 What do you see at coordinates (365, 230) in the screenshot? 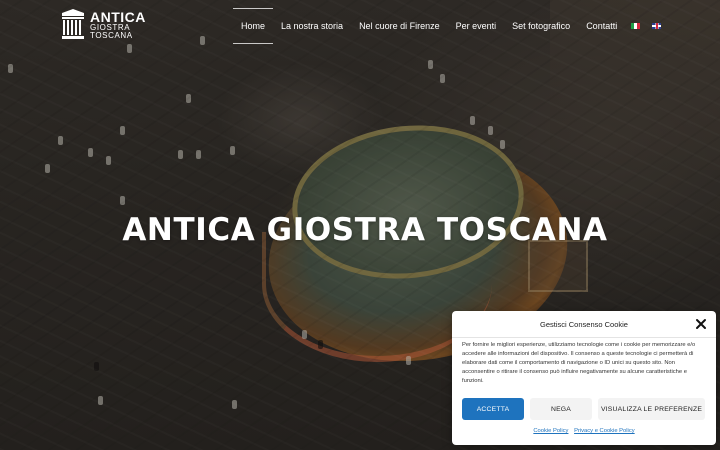
I see `hero-title: ANTICA GIOSTRA TOSCANA` at bounding box center [365, 230].